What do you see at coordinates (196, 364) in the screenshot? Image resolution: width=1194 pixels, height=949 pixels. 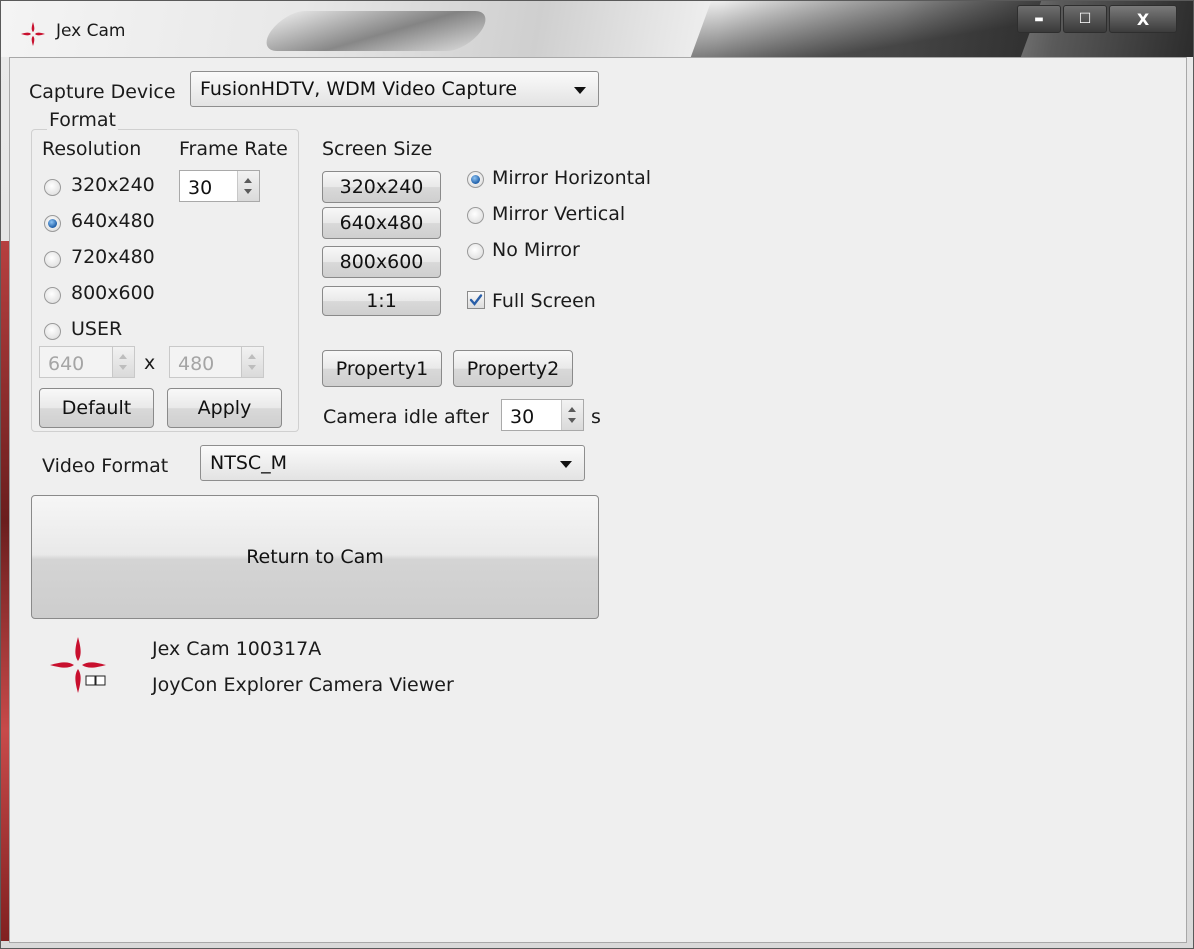 I see `user-height-value: 480` at bounding box center [196, 364].